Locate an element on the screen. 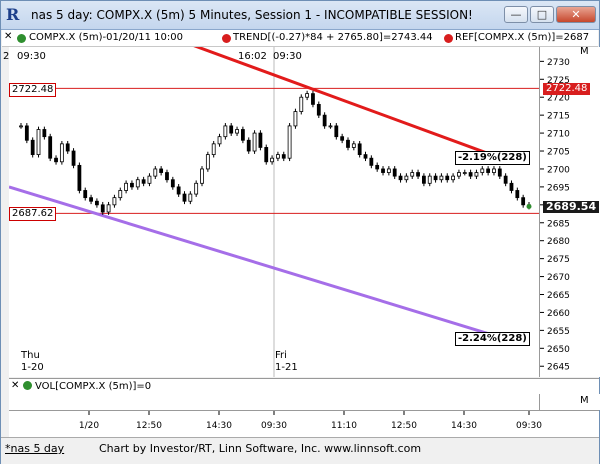 The width and height of the screenshot is (600, 464). volume-close-icon: ✕ is located at coordinates (15, 385).